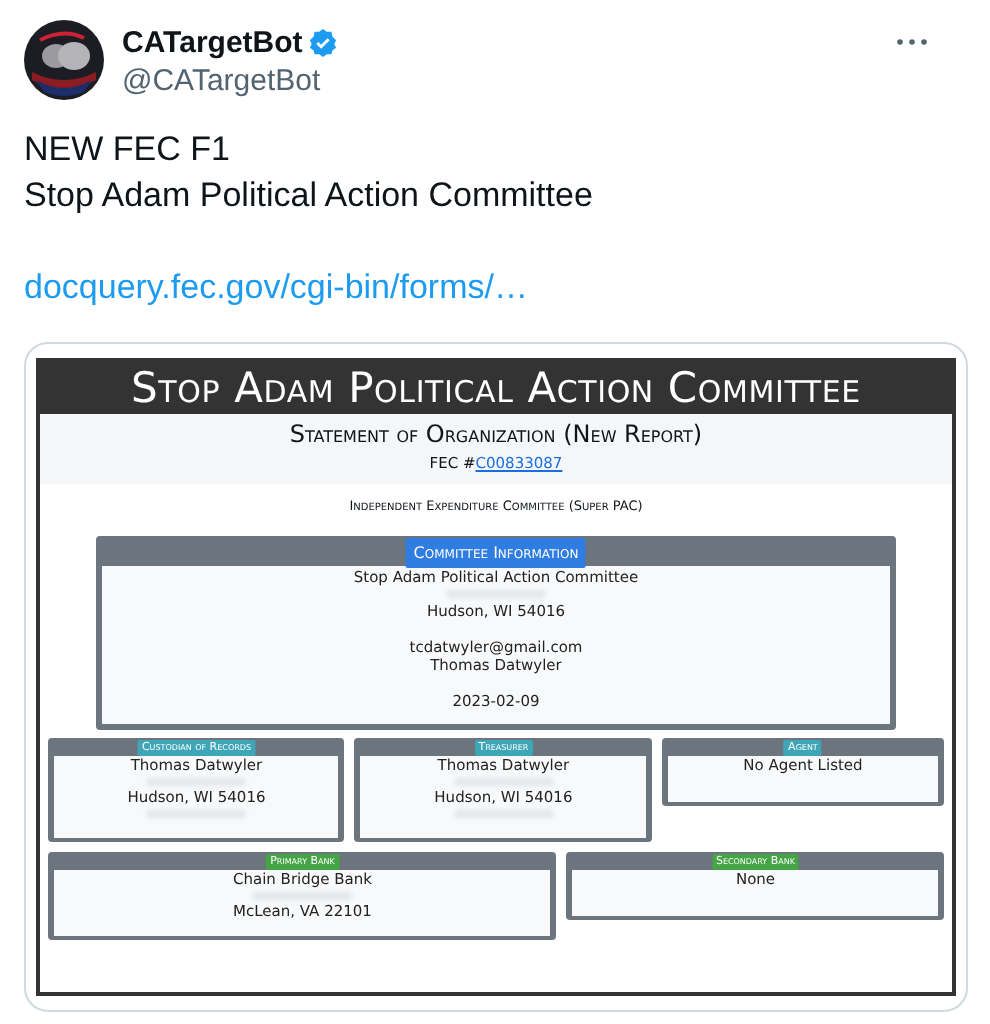  Describe the element at coordinates (912, 42) in the screenshot. I see `more-icon` at that location.